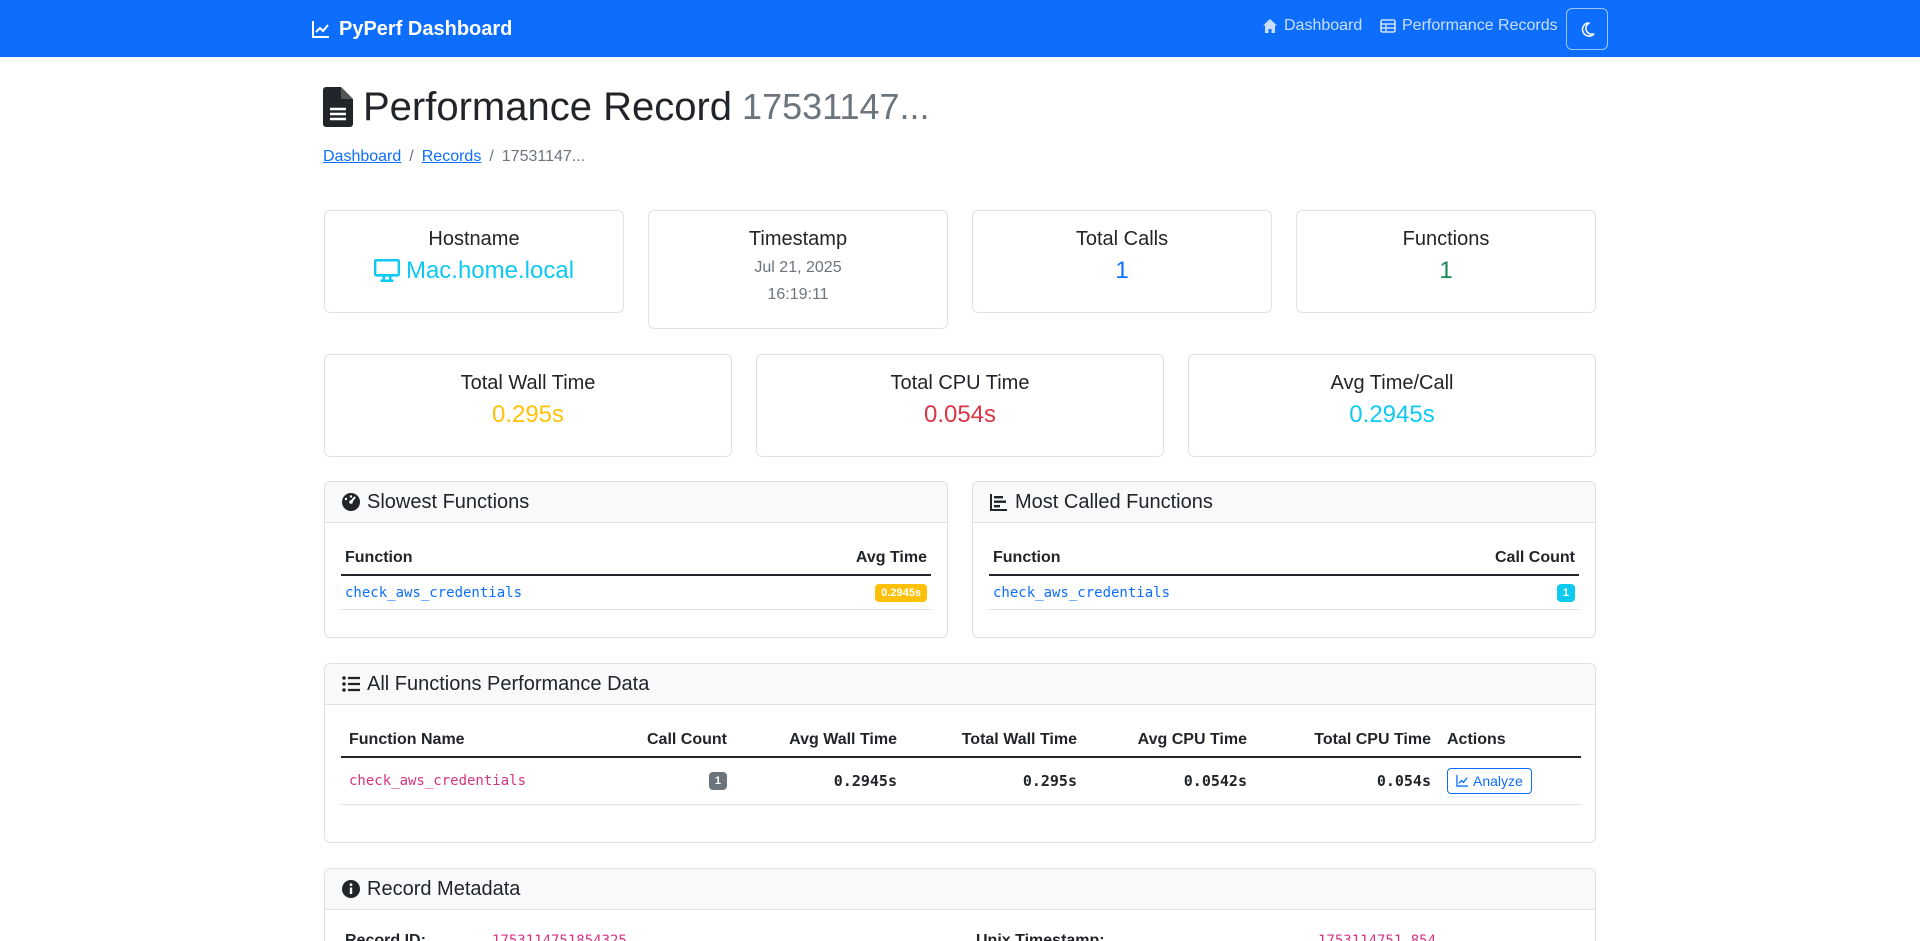 The width and height of the screenshot is (1920, 941). I want to click on timestamp-date: Jul 21, 2025, so click(798, 267).